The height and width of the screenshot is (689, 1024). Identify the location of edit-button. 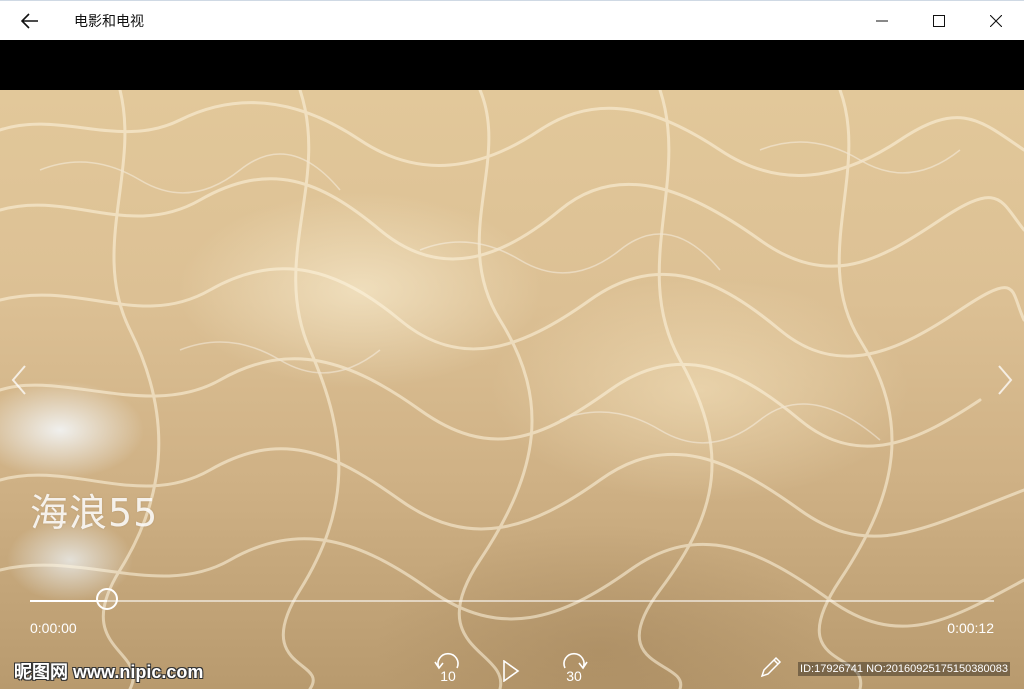
(771, 667).